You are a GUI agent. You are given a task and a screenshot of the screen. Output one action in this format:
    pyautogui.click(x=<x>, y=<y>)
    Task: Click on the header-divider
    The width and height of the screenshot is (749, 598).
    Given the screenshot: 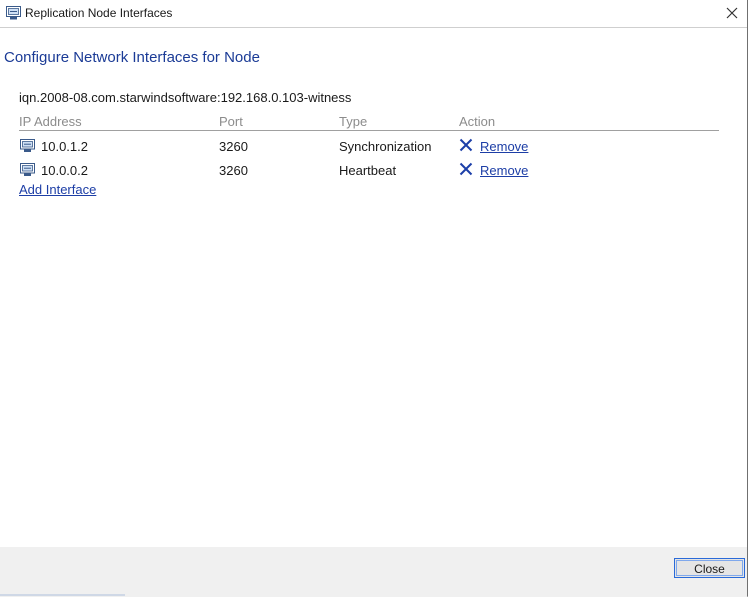 What is the action you would take?
    pyautogui.click(x=369, y=130)
    